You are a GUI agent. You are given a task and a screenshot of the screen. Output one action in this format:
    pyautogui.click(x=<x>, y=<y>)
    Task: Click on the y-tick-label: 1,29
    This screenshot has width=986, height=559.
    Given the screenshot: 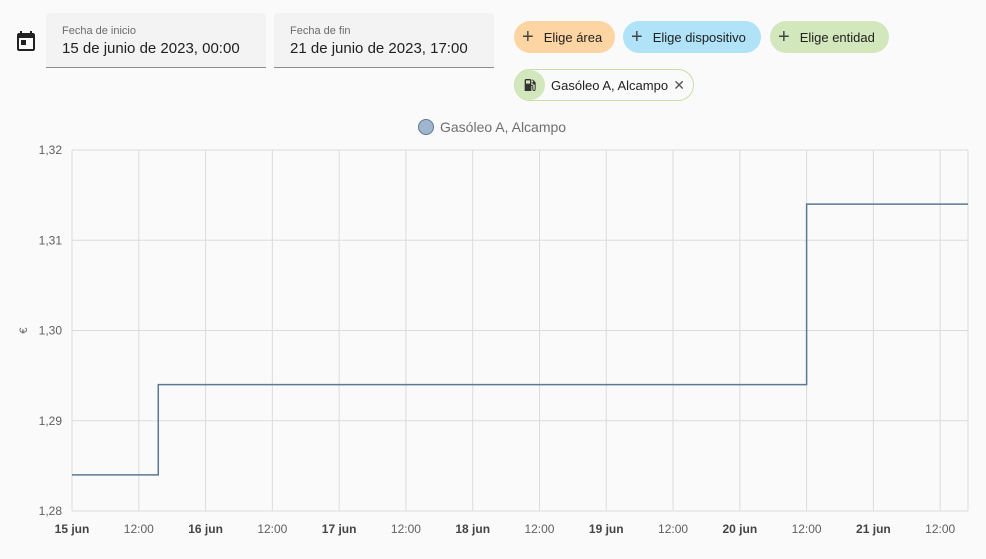 What is the action you would take?
    pyautogui.click(x=51, y=421)
    